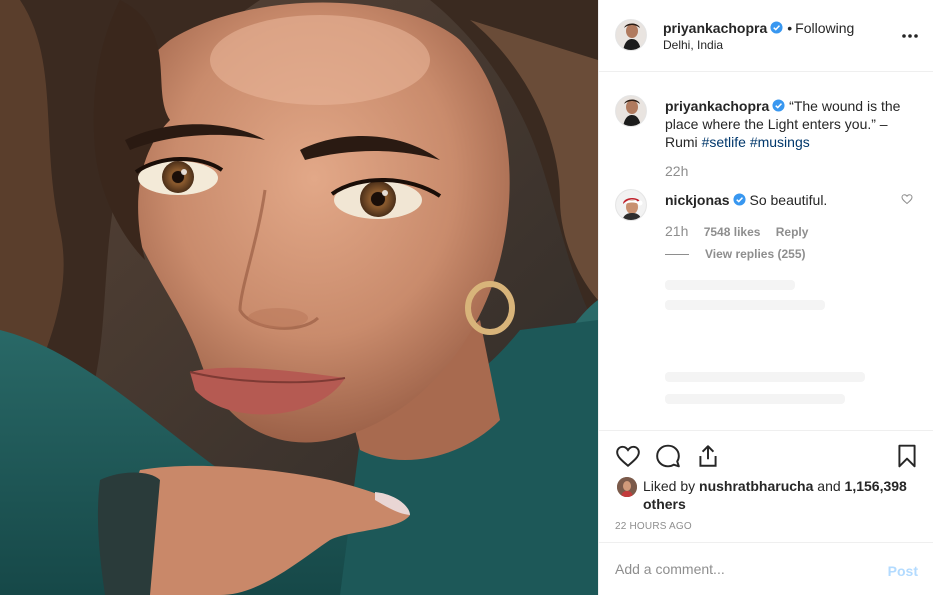 This screenshot has height=595, width=933. What do you see at coordinates (780, 142) in the screenshot?
I see `hashtag-link: #musings` at bounding box center [780, 142].